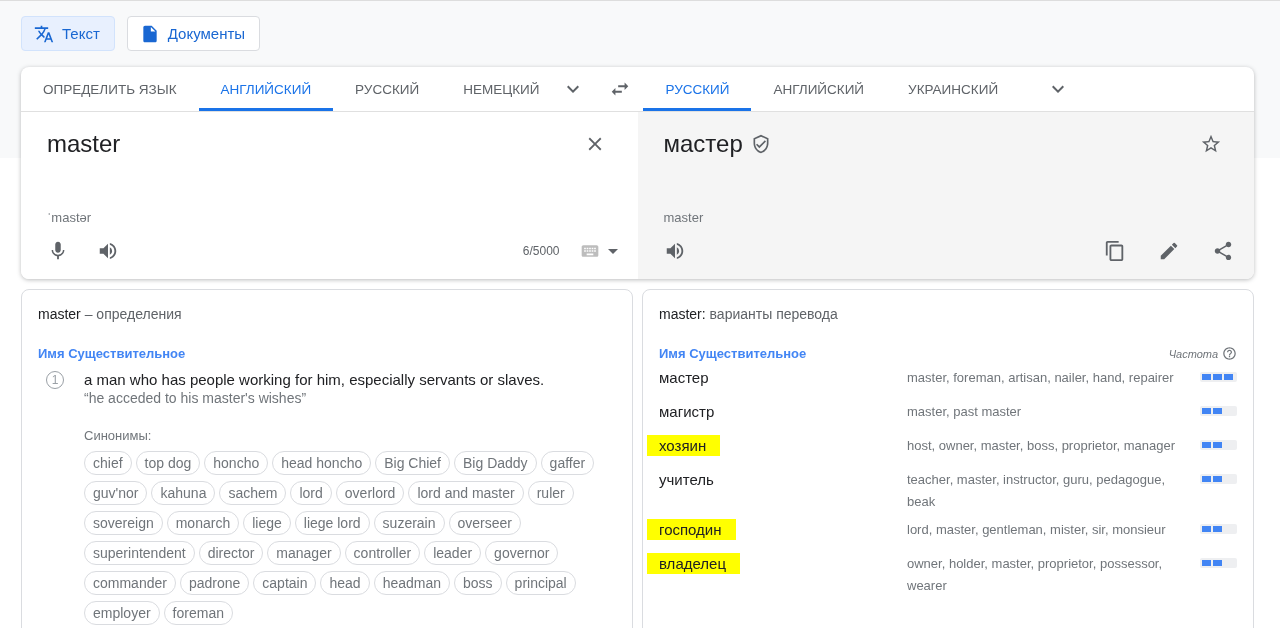 This screenshot has height=628, width=1280. What do you see at coordinates (1037, 530) in the screenshot?
I see `back-translations: lord, master, gentleman, mister, sir, monsieur` at bounding box center [1037, 530].